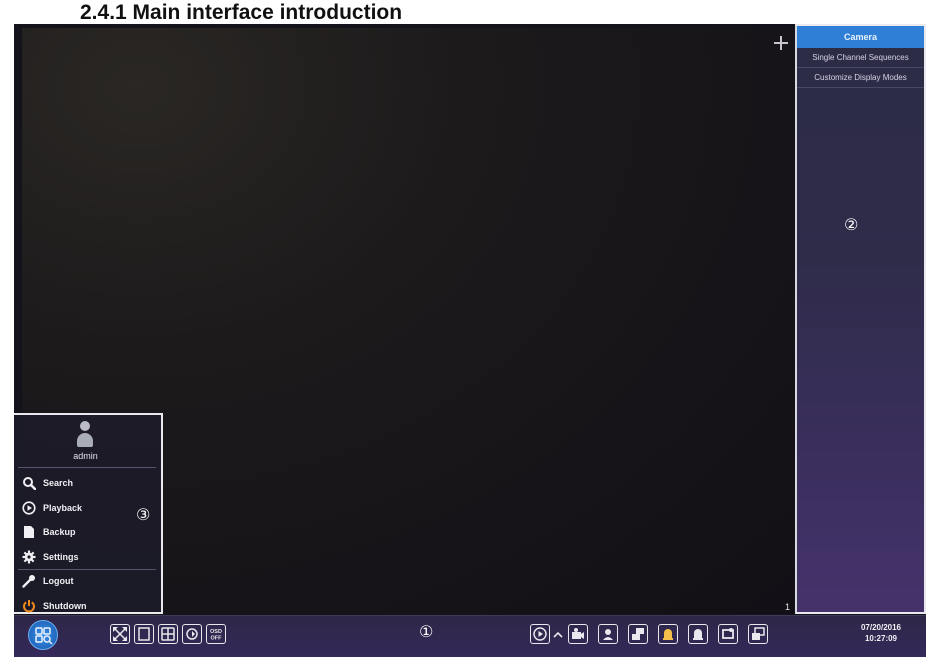 The width and height of the screenshot is (927, 657). I want to click on plus-icon, so click(781, 43).